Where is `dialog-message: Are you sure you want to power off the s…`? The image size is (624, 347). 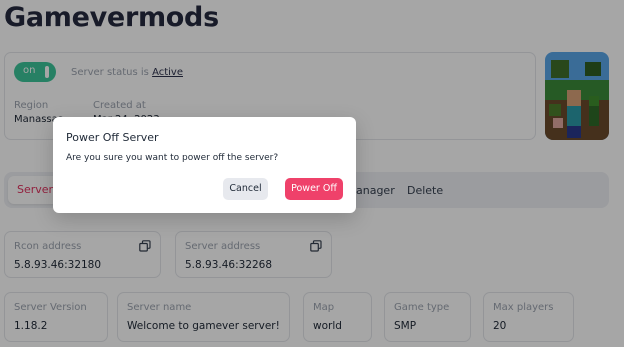
dialog-message: Are you sure you want to power off the s… is located at coordinates (172, 158).